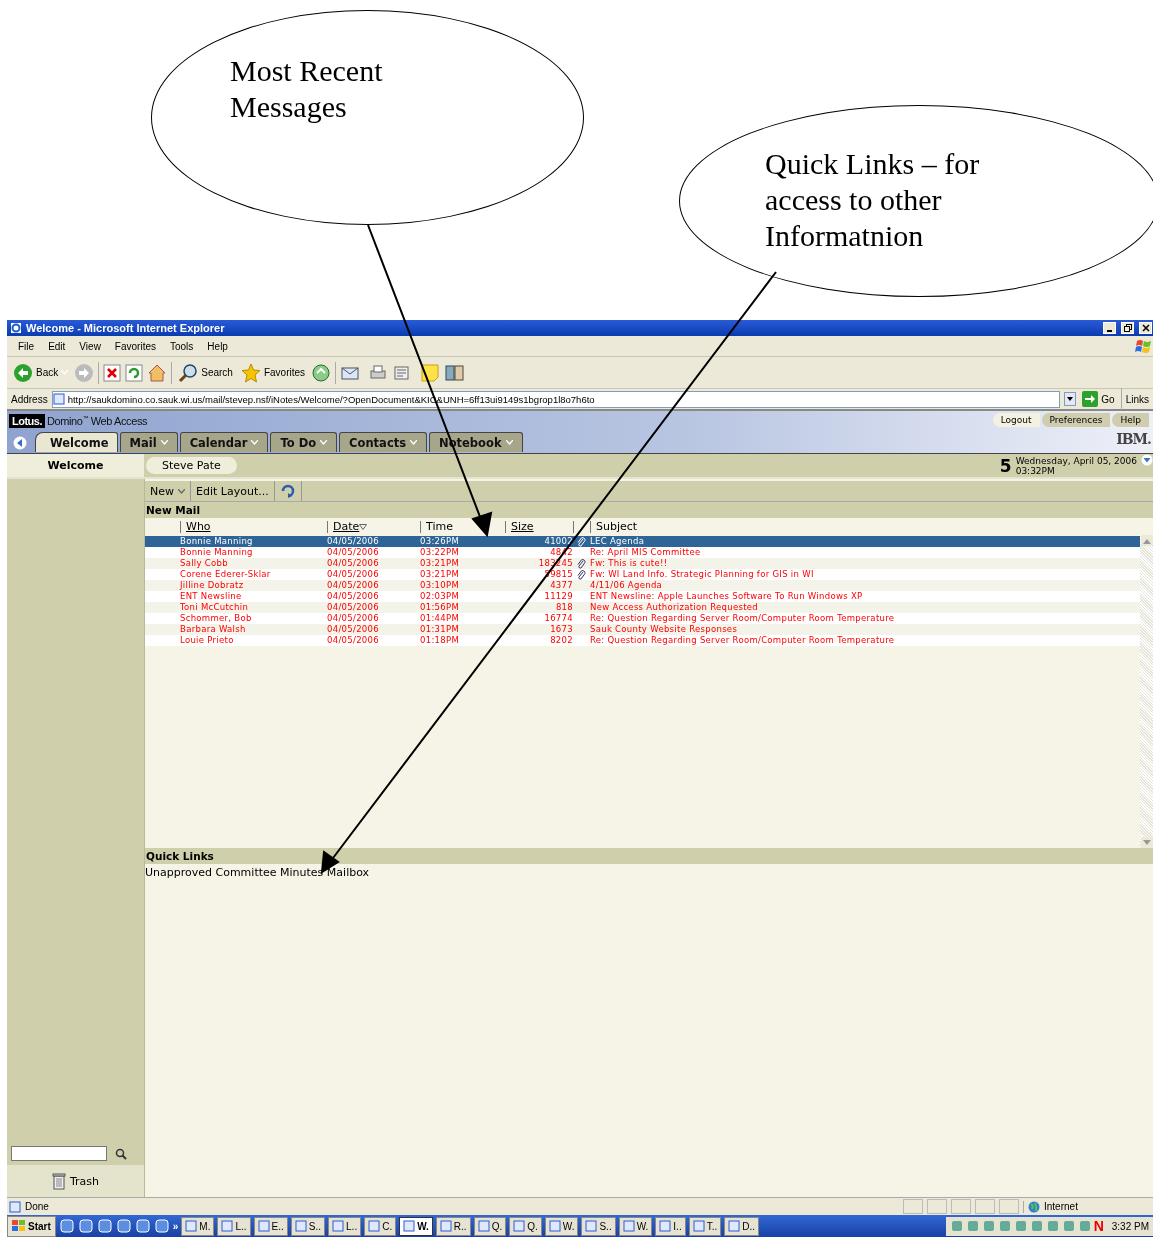  I want to click on expand-icon, so click(1147, 460).